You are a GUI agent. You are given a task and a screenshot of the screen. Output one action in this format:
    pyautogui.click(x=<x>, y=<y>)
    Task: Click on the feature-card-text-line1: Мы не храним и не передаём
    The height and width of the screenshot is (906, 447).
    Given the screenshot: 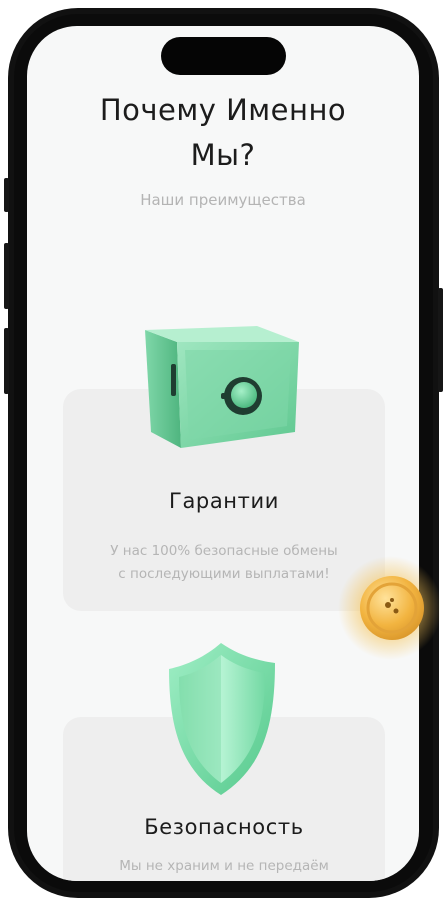 What is the action you would take?
    pyautogui.click(x=224, y=866)
    